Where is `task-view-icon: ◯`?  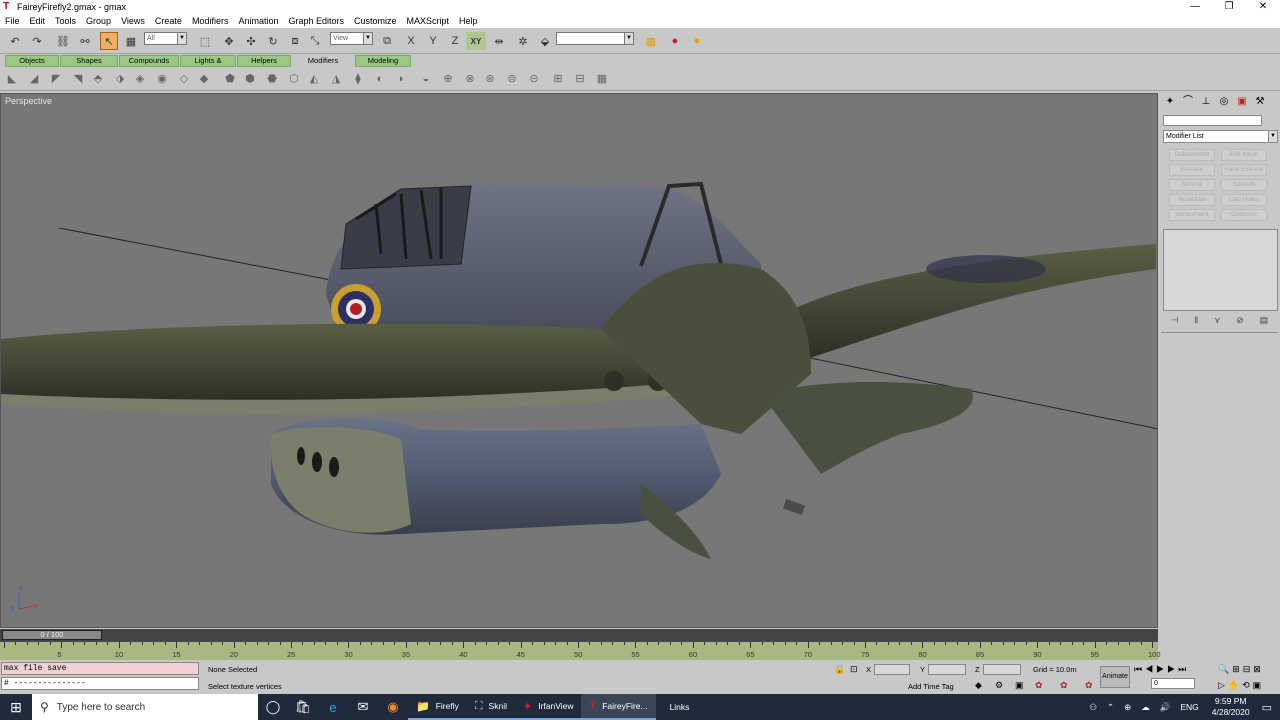 task-view-icon: ◯ is located at coordinates (273, 707).